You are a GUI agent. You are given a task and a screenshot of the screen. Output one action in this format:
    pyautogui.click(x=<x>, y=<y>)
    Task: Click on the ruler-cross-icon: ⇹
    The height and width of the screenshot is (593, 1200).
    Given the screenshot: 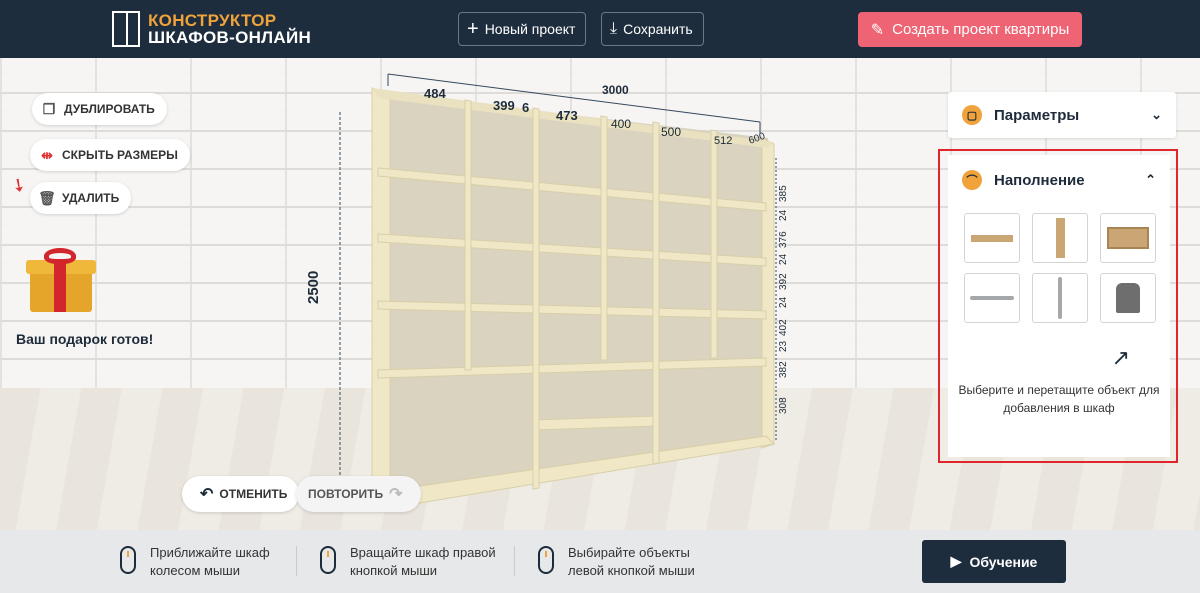 What is the action you would take?
    pyautogui.click(x=47, y=154)
    